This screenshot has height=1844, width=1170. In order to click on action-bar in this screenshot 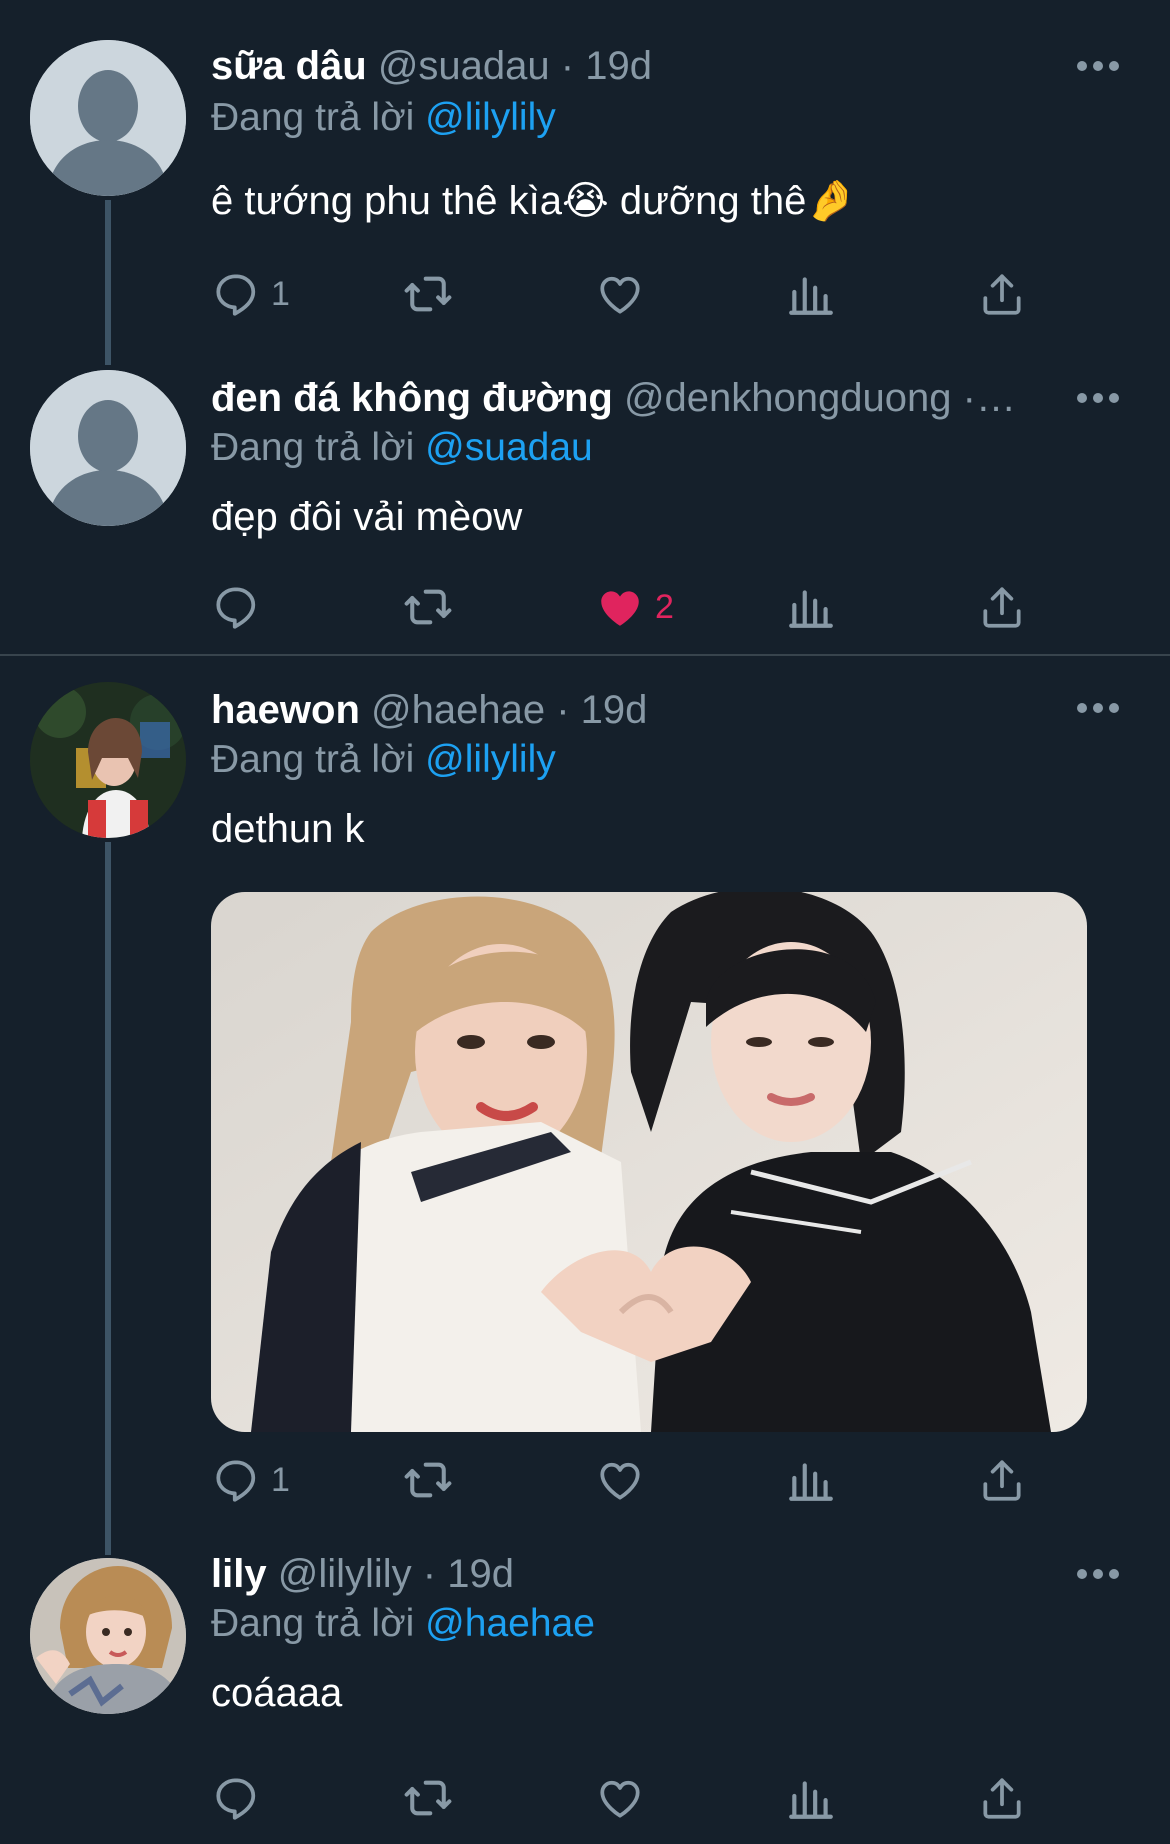, I will do `click(626, 1798)`.